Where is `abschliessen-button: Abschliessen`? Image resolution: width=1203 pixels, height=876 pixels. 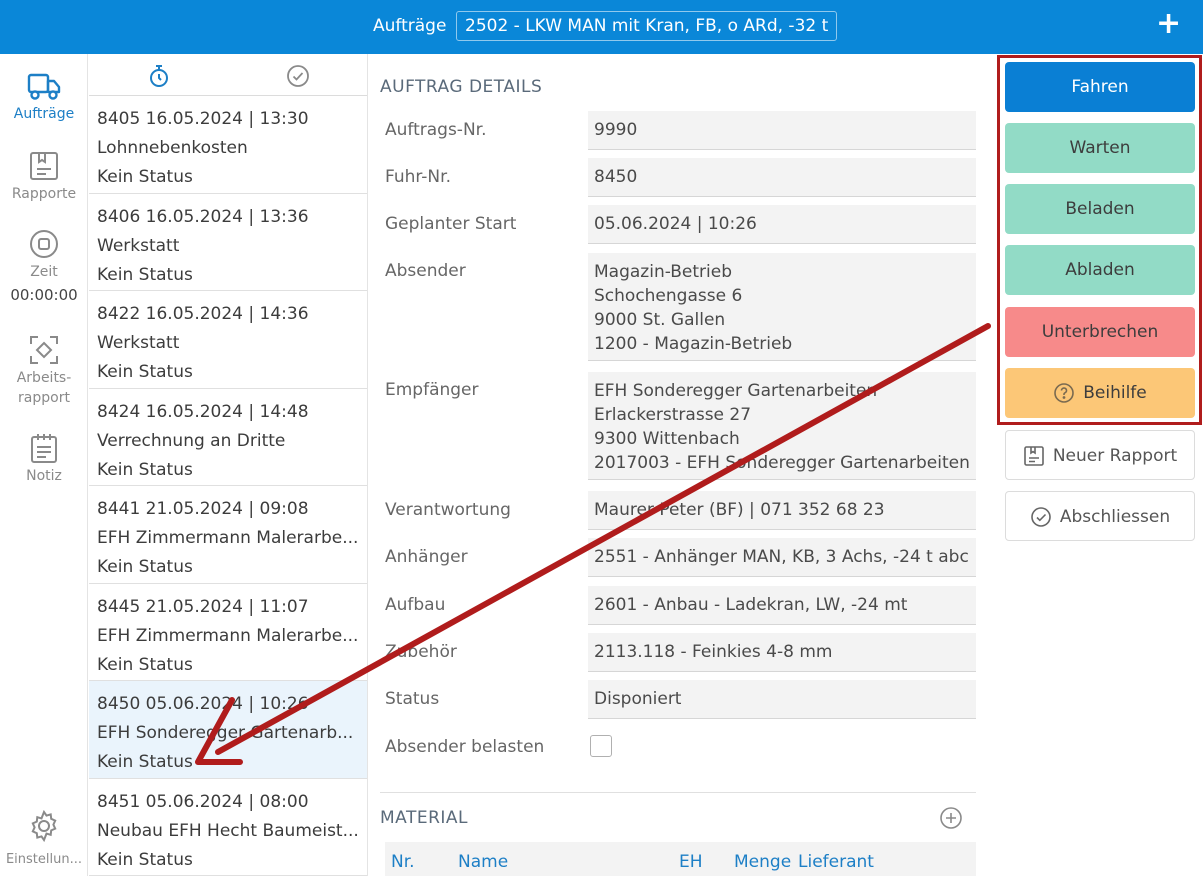
abschliessen-button: Abschliessen is located at coordinates (1100, 516).